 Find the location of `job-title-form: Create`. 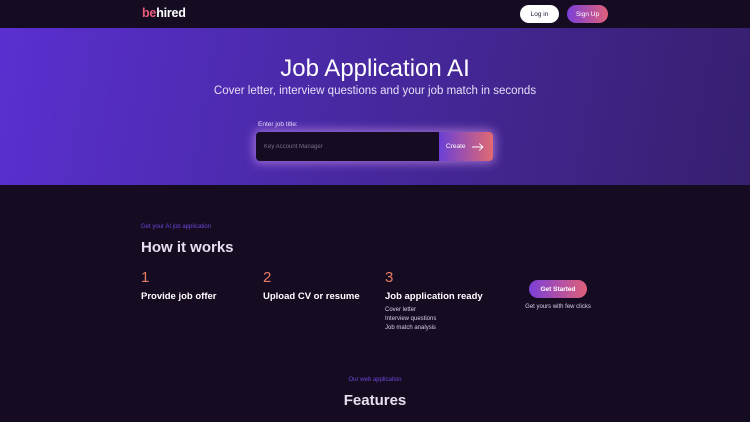

job-title-form: Create is located at coordinates (374, 146).